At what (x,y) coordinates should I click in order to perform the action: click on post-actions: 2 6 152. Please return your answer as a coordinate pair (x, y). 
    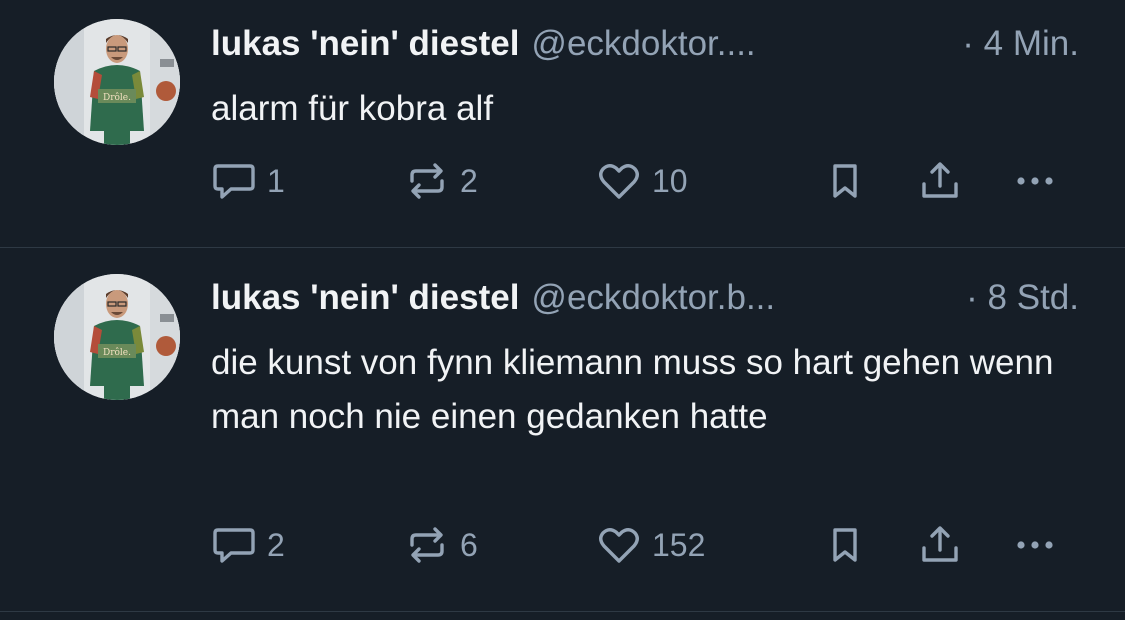
    Looking at the image, I should click on (648, 545).